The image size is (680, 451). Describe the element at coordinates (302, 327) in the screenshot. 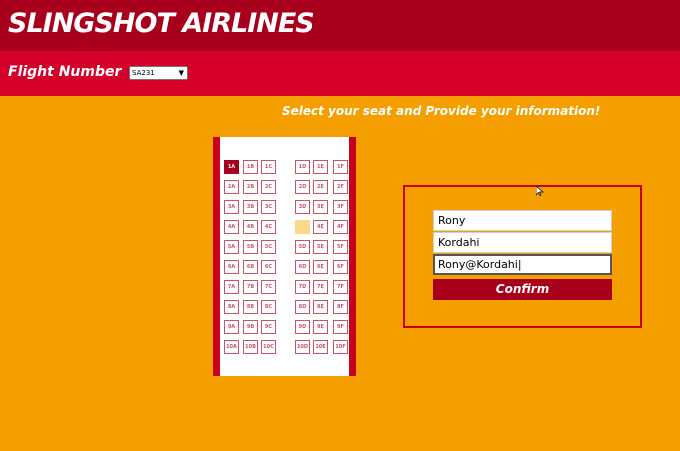

I see `seat-9d: 9D` at that location.